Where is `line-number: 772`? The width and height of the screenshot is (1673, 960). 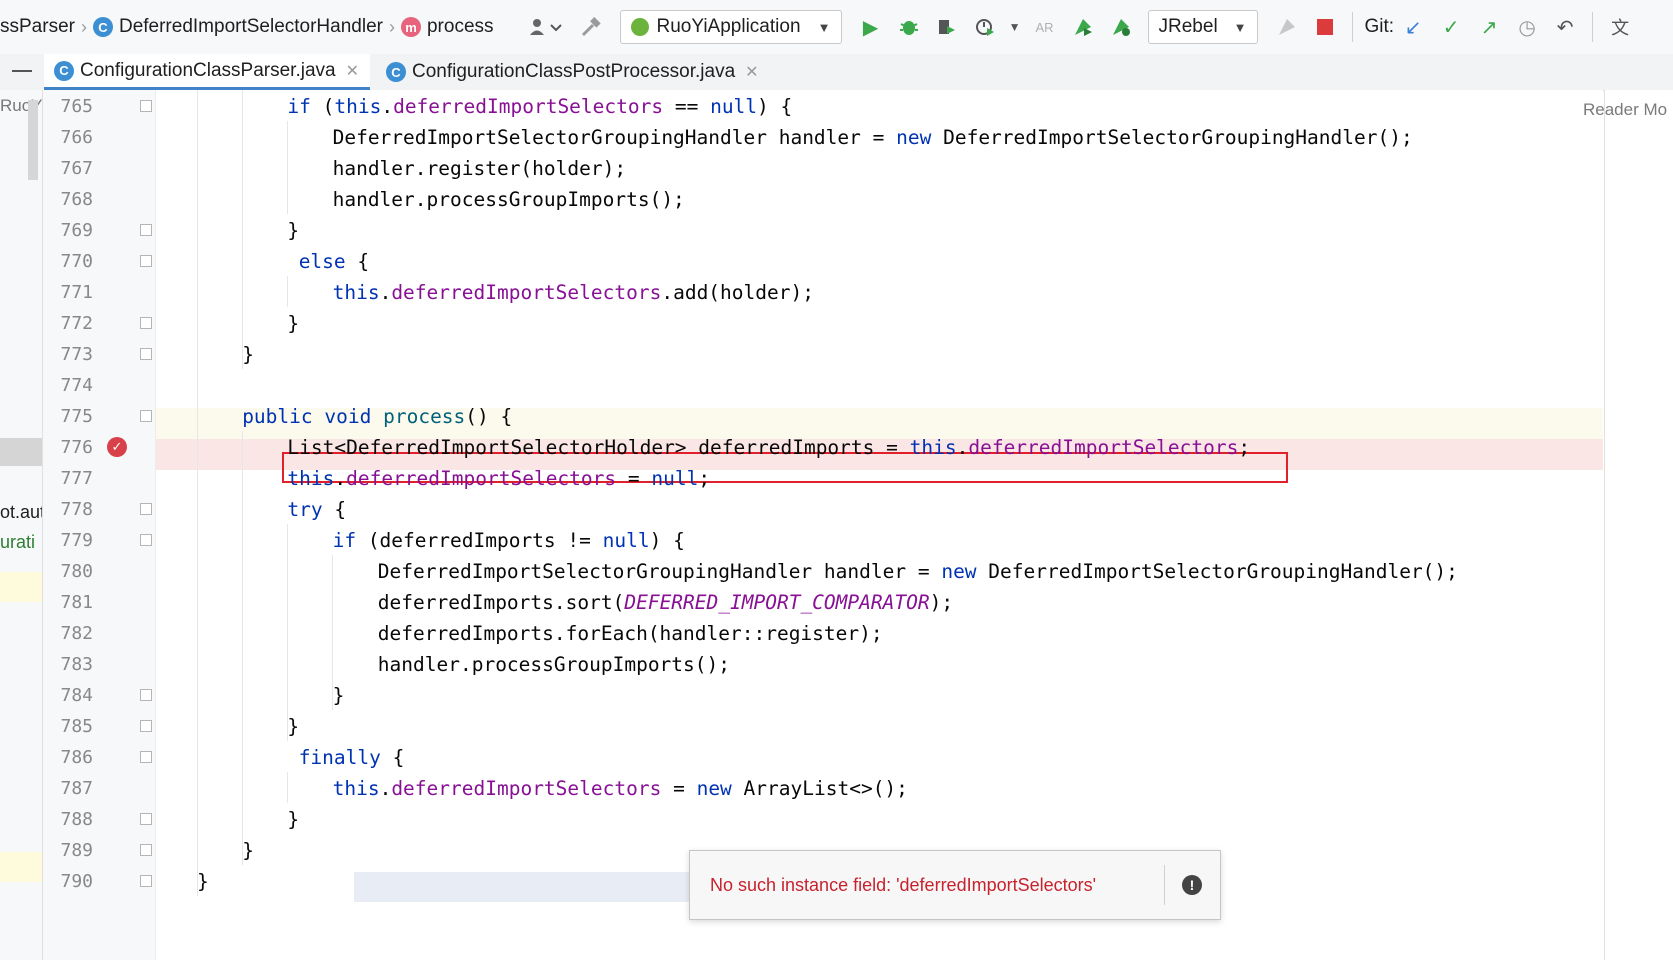
line-number: 772 is located at coordinates (68, 323).